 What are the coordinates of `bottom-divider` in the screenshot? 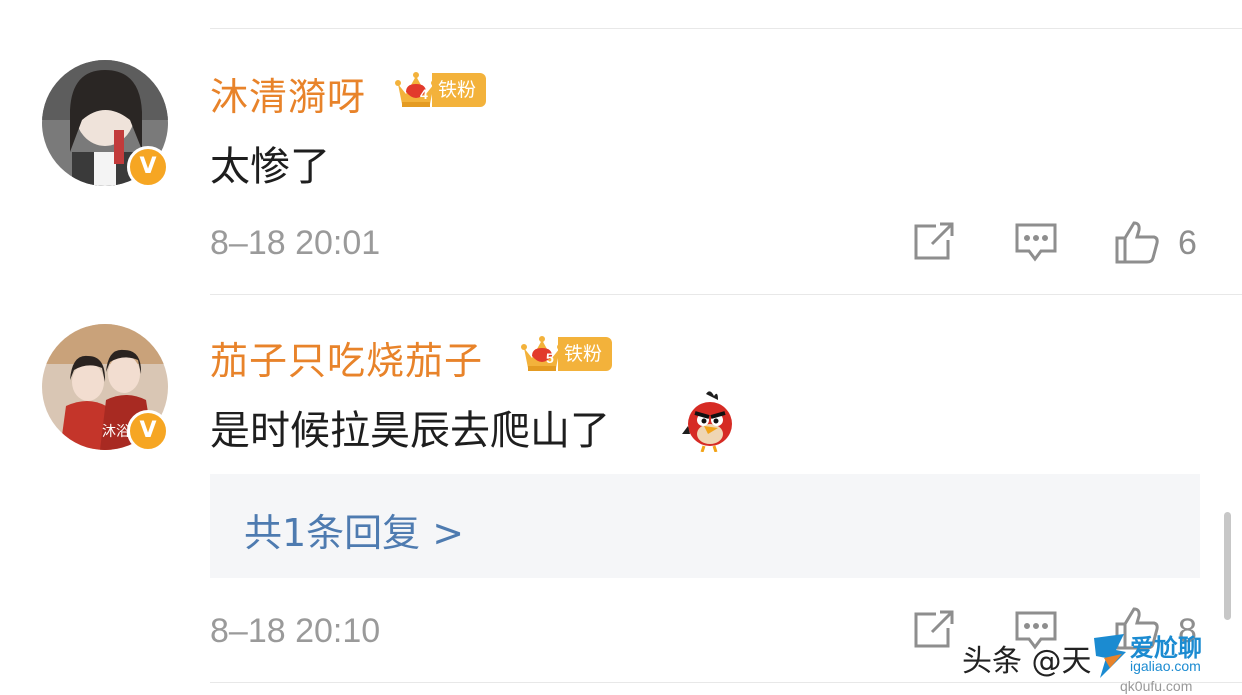 It's located at (726, 682).